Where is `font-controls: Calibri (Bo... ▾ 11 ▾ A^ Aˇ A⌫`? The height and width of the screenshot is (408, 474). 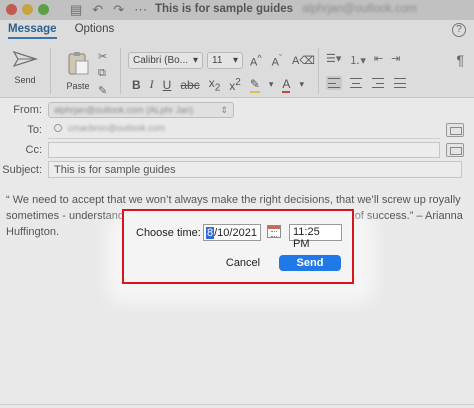
font-controls: Calibri (Bo... ▾ 11 ▾ A^ Aˇ A⌫ is located at coordinates (223, 60).